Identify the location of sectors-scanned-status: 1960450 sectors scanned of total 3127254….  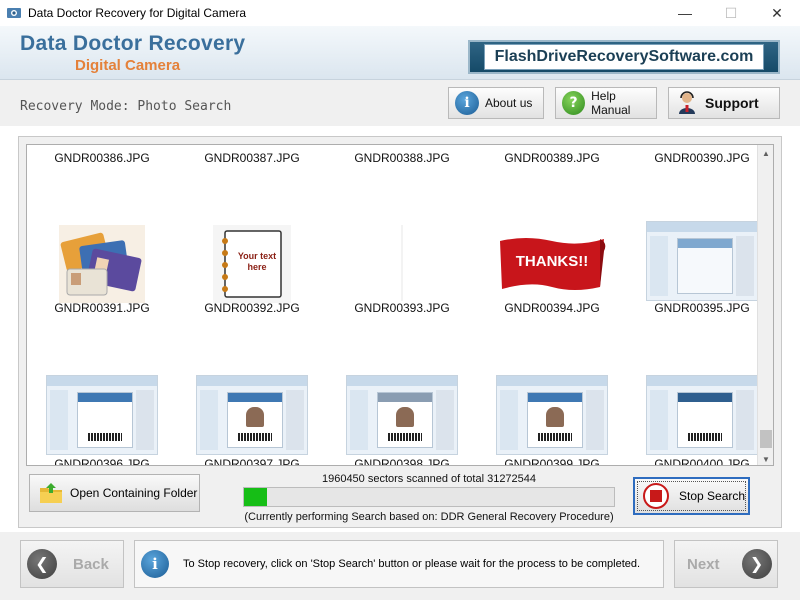
(429, 479).